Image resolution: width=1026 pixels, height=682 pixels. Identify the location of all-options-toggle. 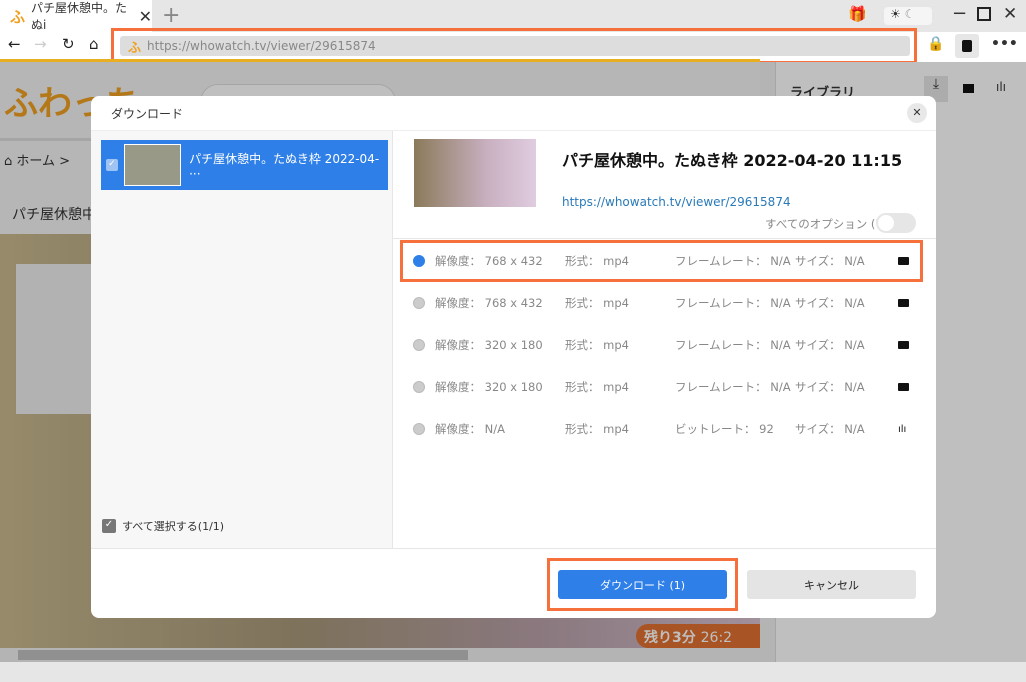
(896, 223).